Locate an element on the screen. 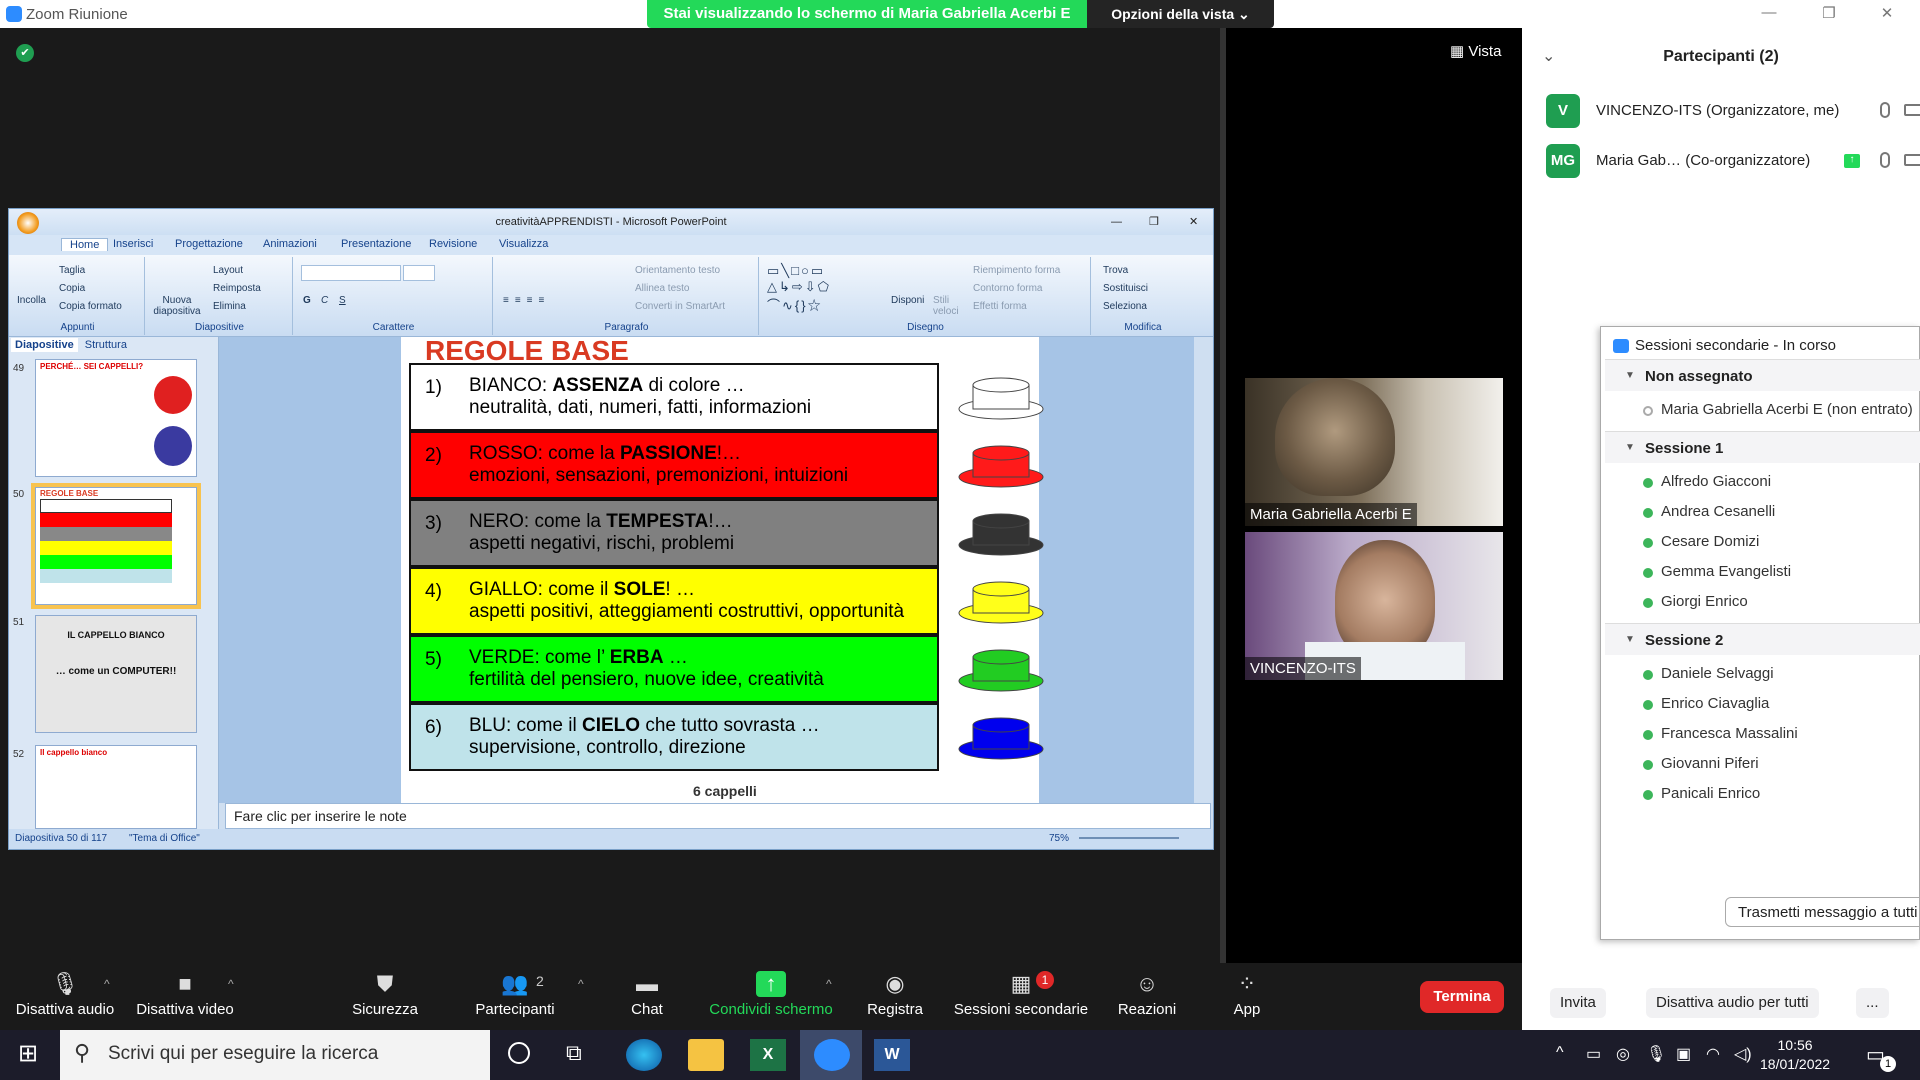 Image resolution: width=1920 pixels, height=1080 pixels. breakout-member: Giorgi Enrico is located at coordinates (1695, 601).